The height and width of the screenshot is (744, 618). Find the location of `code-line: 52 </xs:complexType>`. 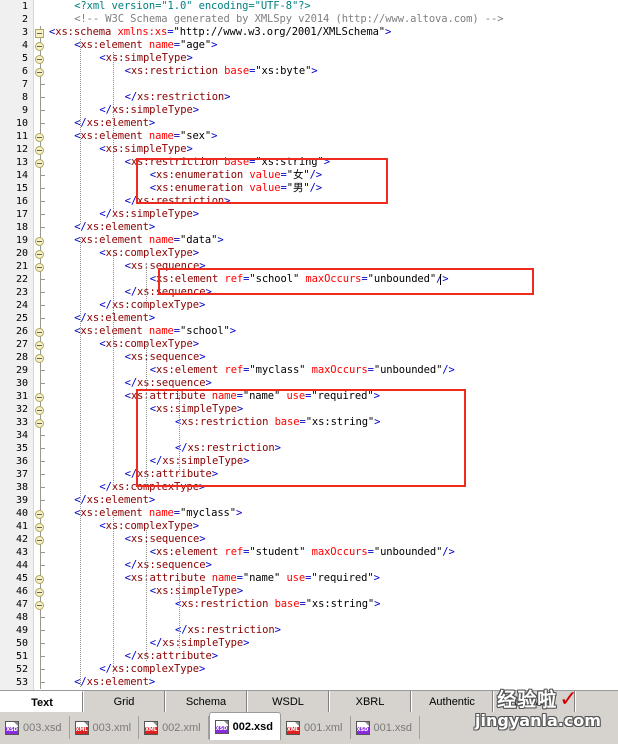

code-line: 52 </xs:complexType> is located at coordinates (309, 669).